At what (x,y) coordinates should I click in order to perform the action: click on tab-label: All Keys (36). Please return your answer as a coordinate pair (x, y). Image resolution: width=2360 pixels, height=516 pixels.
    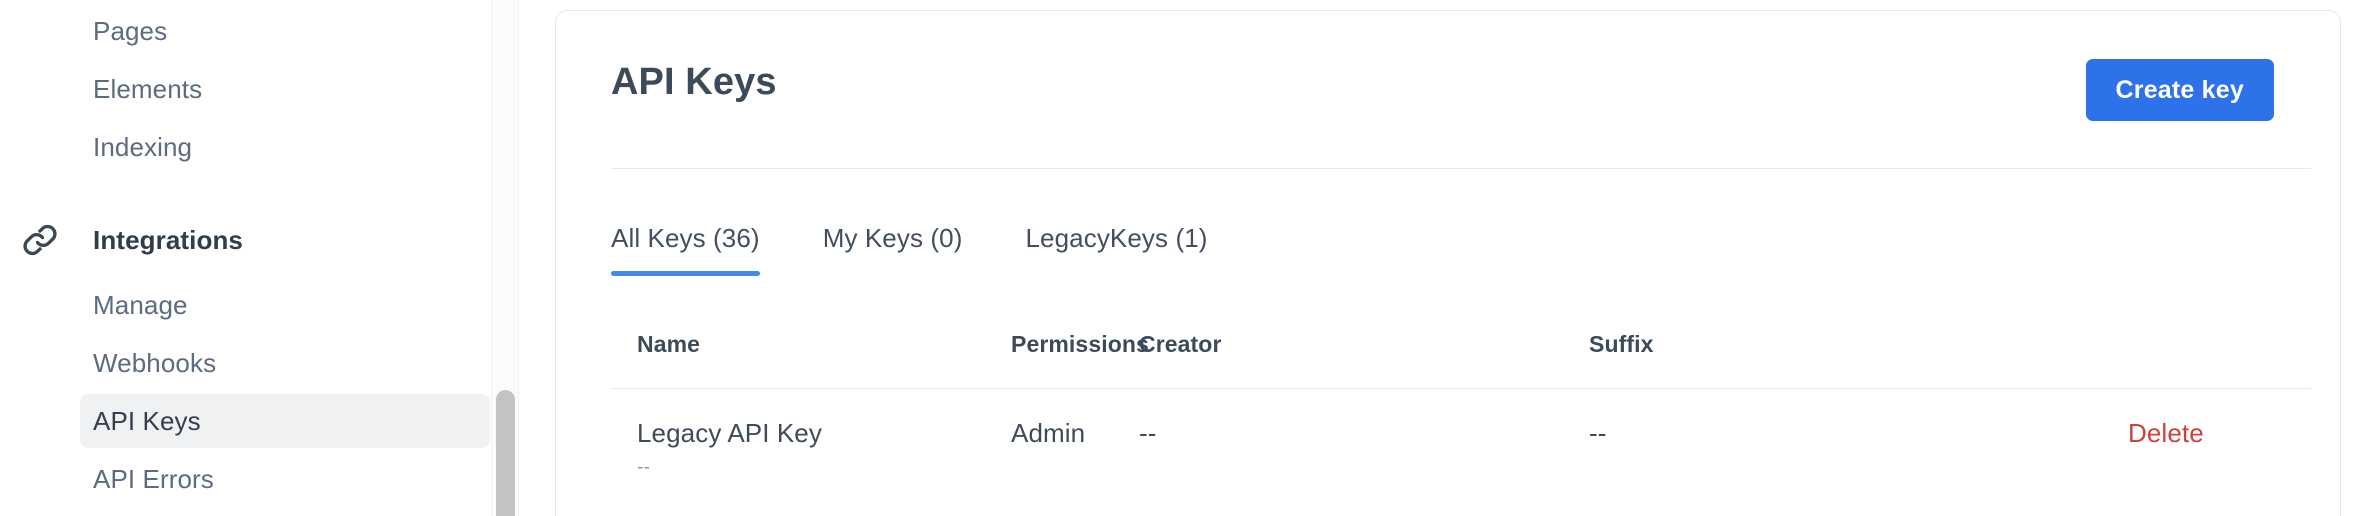
    Looking at the image, I should click on (685, 238).